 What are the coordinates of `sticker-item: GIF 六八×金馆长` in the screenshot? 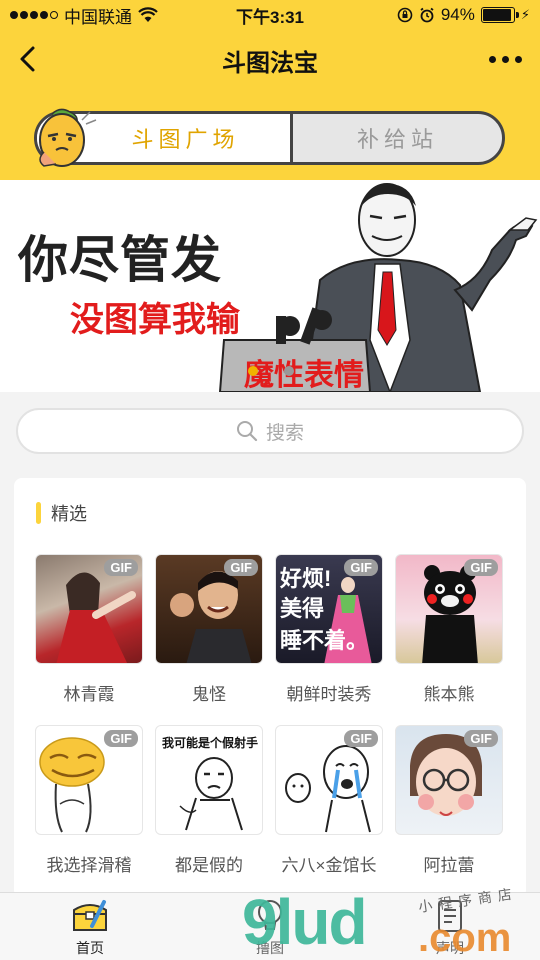 It's located at (329, 800).